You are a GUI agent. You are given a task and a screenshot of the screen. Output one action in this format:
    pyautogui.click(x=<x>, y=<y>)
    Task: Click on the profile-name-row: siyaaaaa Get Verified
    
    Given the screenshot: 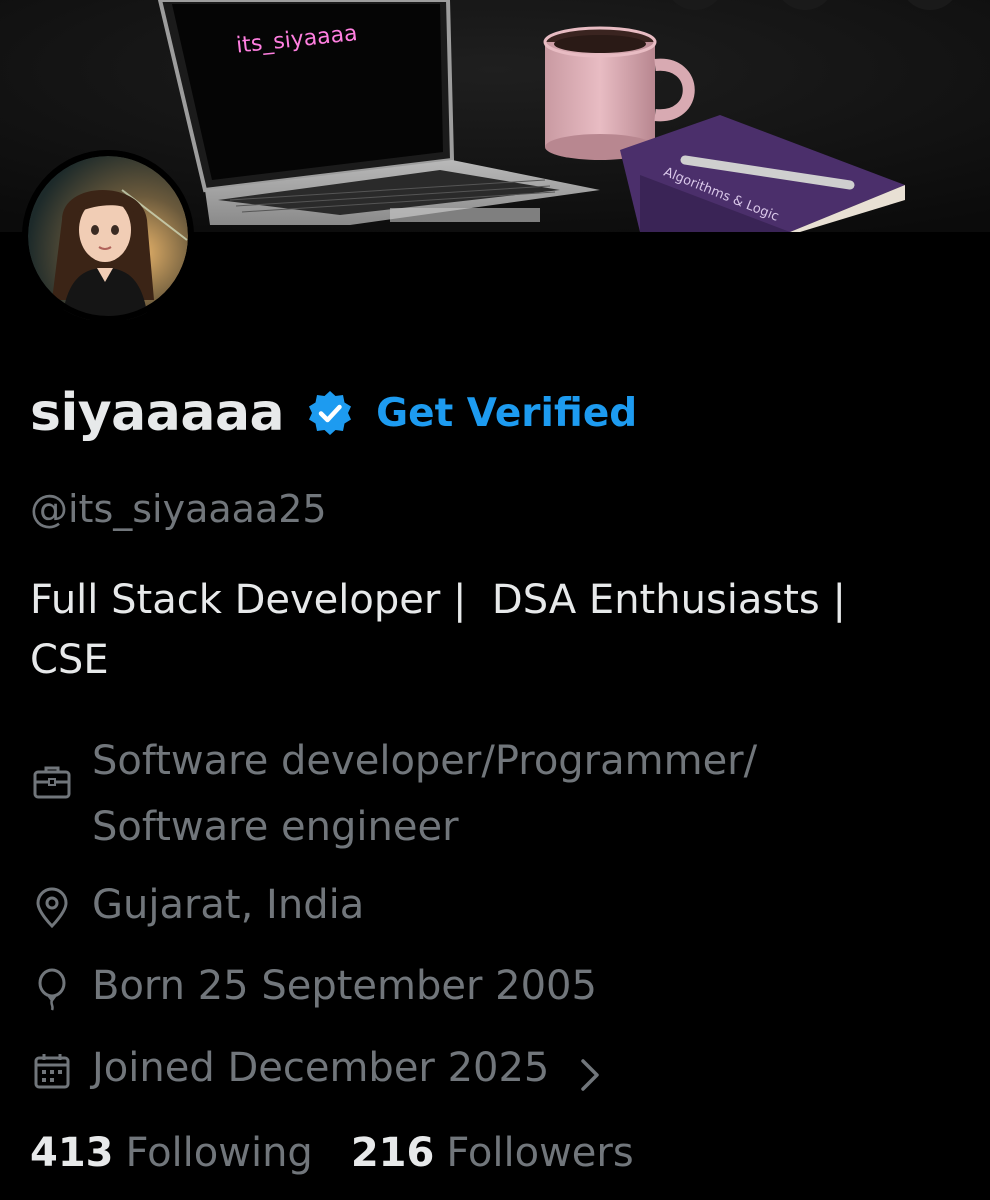 What is the action you would take?
    pyautogui.click(x=333, y=413)
    